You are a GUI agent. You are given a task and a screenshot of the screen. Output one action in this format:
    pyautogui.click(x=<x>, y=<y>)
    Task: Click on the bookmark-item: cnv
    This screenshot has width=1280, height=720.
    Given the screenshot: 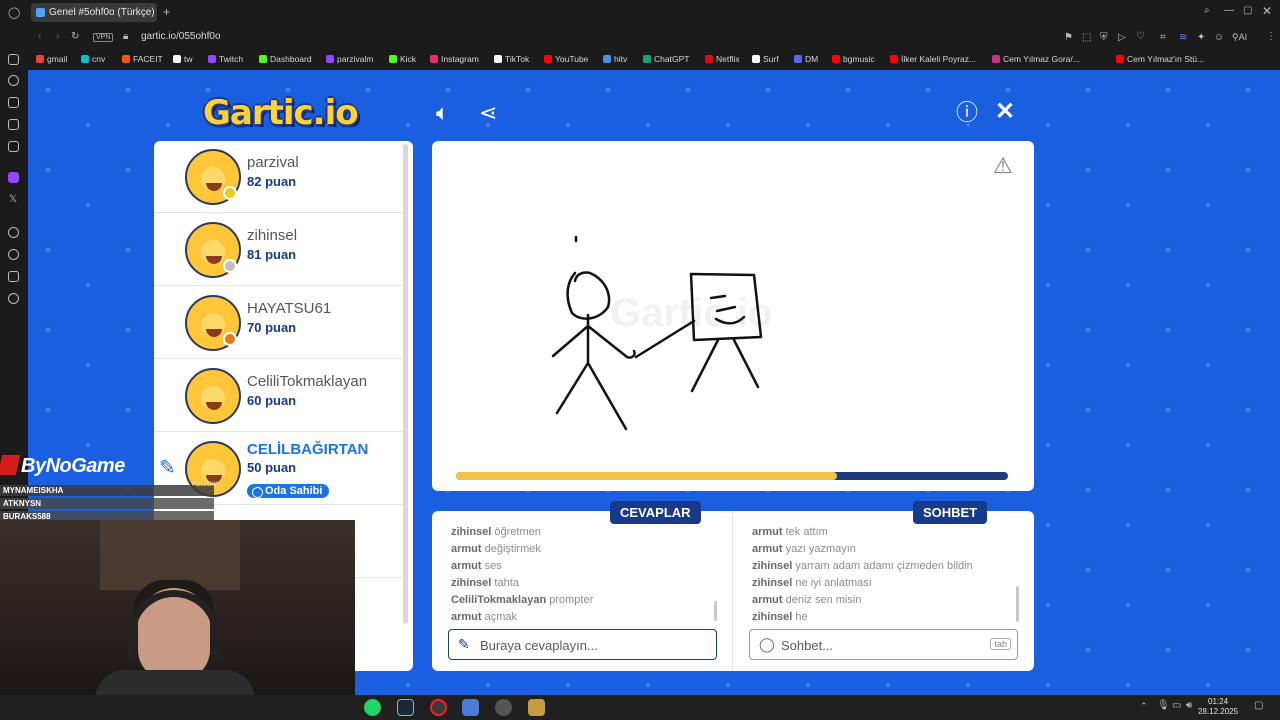 What is the action you would take?
    pyautogui.click(x=93, y=59)
    